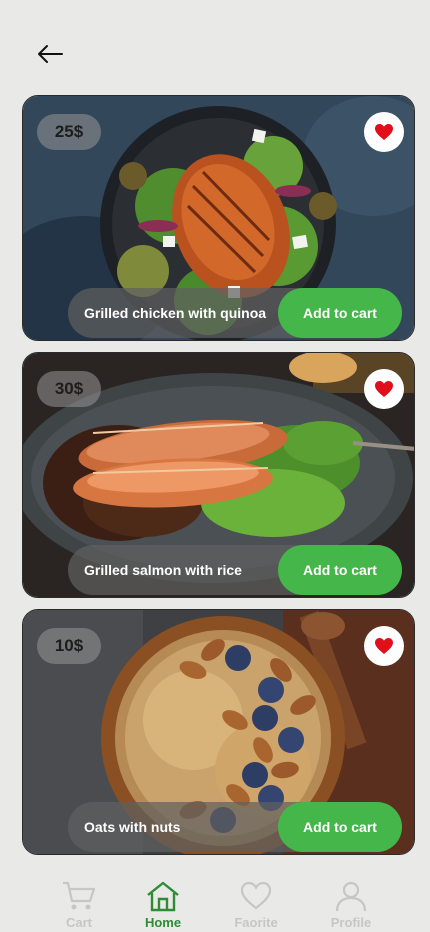  What do you see at coordinates (351, 896) in the screenshot?
I see `profile-icon` at bounding box center [351, 896].